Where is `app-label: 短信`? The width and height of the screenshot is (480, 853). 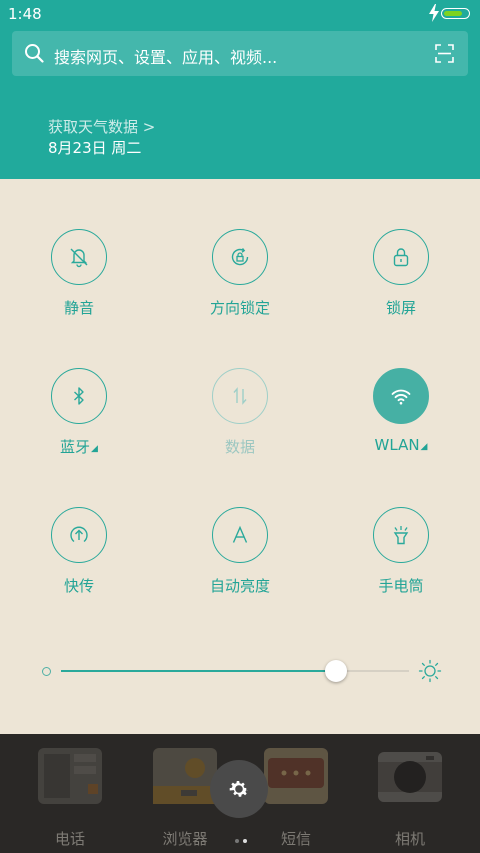
app-label: 短信 is located at coordinates (295, 839).